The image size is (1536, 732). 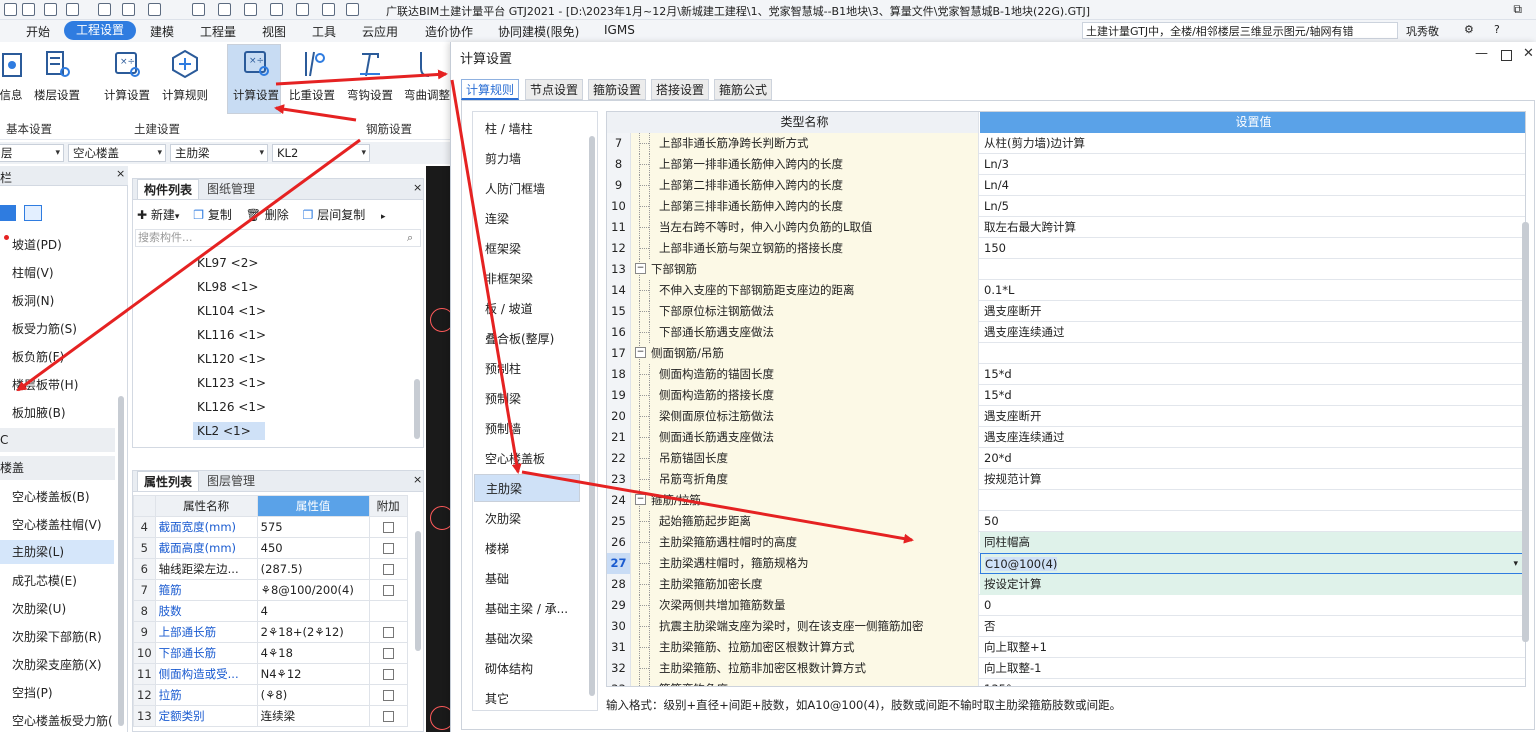 I want to click on settings-row: 15 下部原位标注钢筋做法 遇支座断开, so click(x=1066, y=311).